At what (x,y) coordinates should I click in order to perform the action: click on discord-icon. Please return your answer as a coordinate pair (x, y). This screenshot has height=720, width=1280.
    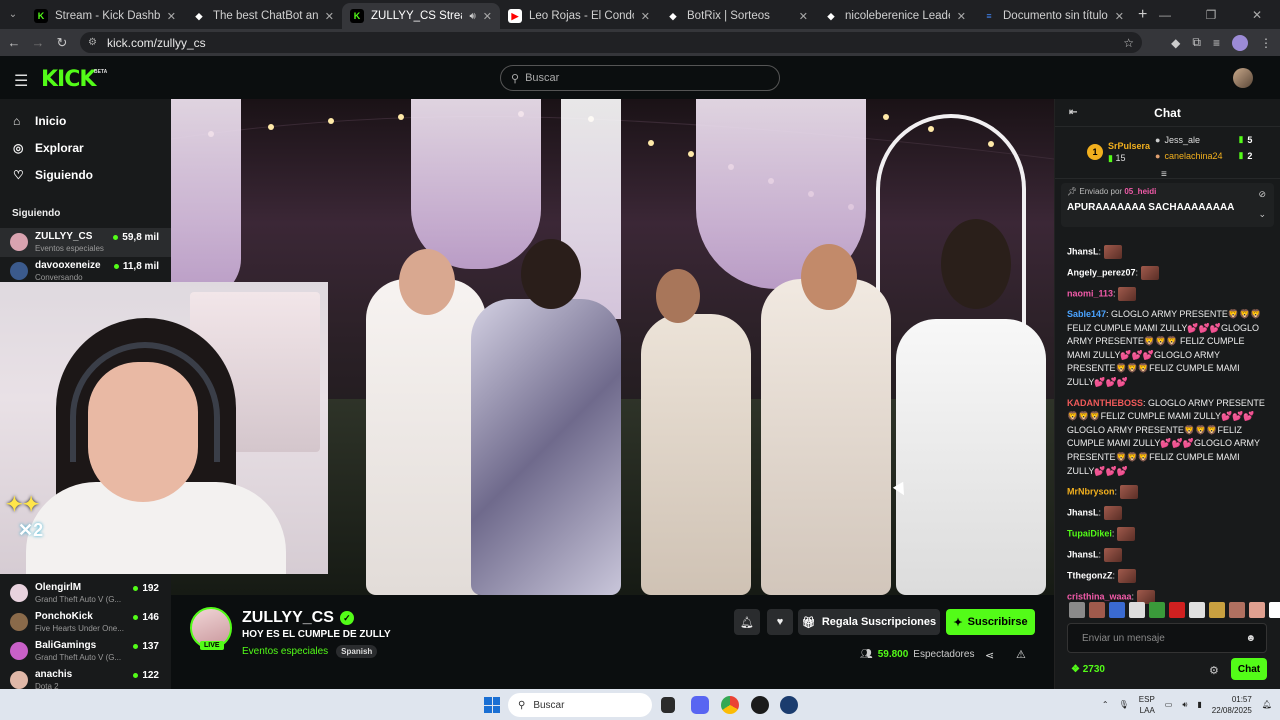
    Looking at the image, I should click on (700, 705).